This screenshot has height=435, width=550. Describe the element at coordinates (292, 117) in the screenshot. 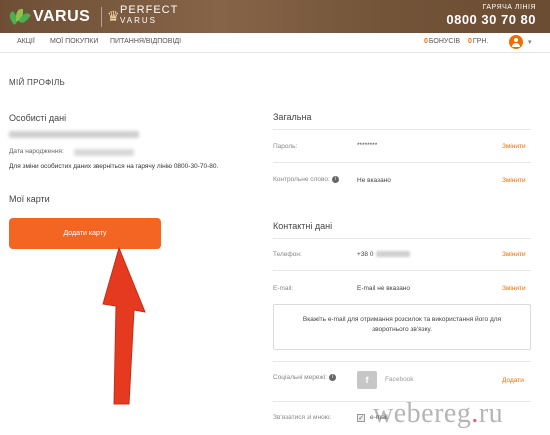

I see `general-section-title: Загальна` at that location.